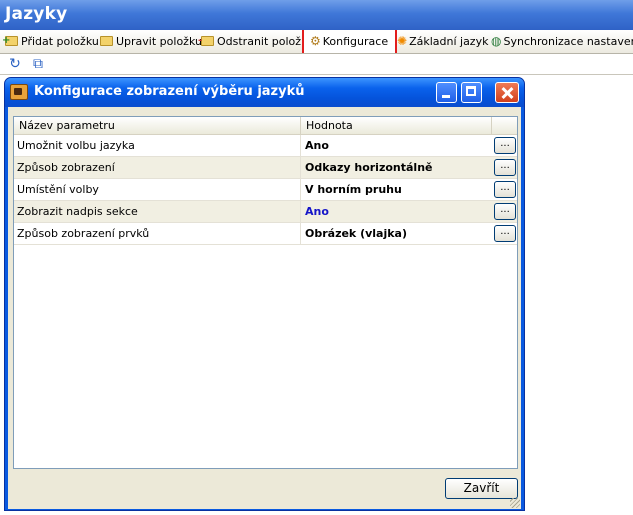 The image size is (633, 515). What do you see at coordinates (157, 233) in the screenshot?
I see `parameter-name: Způsob zobrazení prvků` at bounding box center [157, 233].